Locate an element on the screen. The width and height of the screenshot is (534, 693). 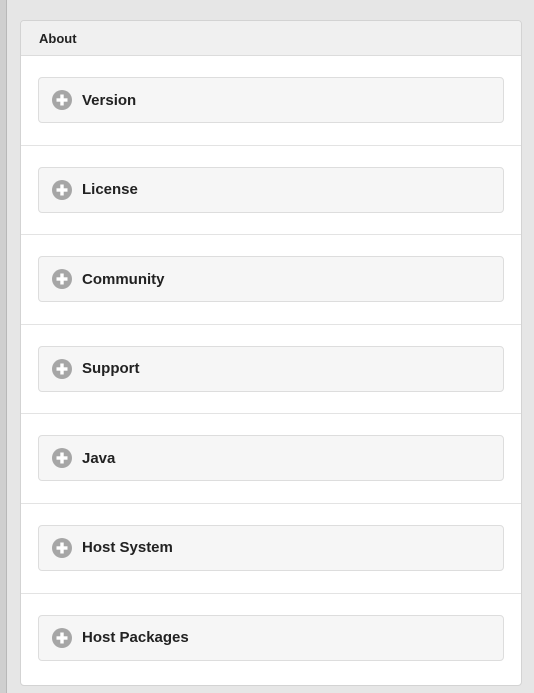
window-left-border is located at coordinates (3, 346).